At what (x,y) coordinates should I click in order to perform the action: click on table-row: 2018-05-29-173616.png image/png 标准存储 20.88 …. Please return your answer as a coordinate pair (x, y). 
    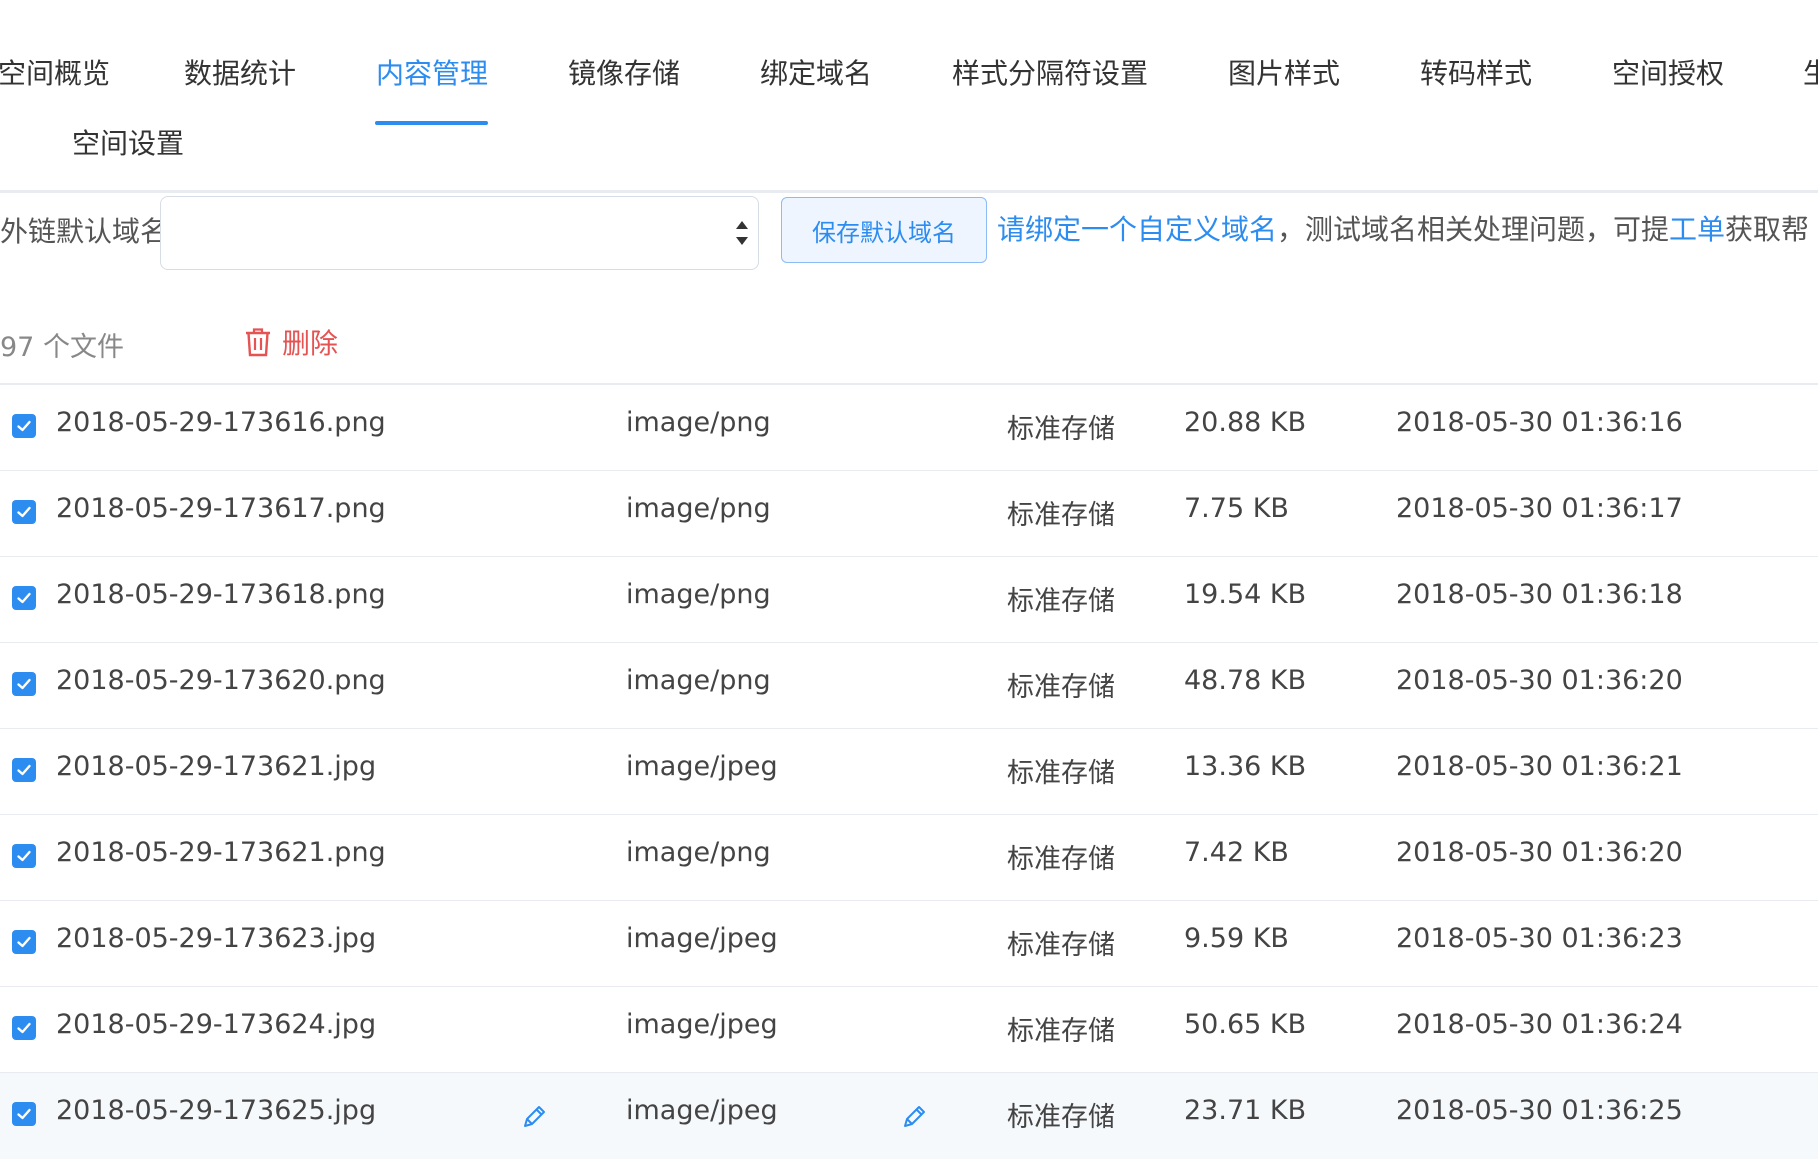
    Looking at the image, I should click on (909, 428).